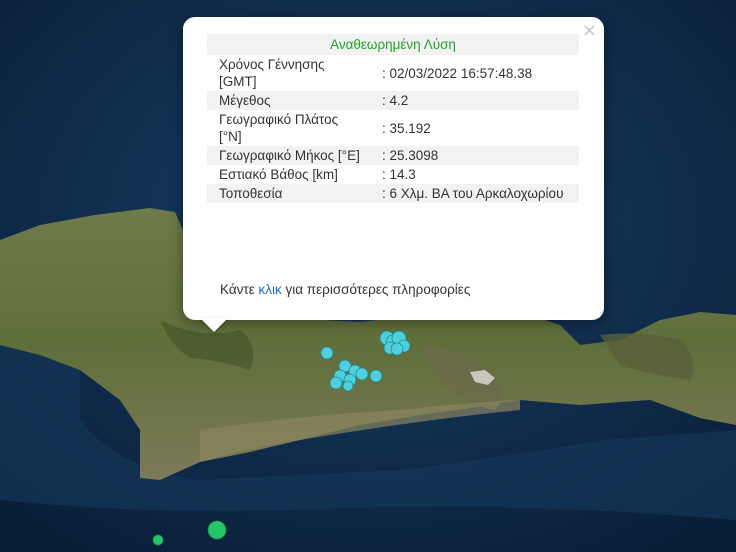 Image resolution: width=736 pixels, height=552 pixels. I want to click on more-info-line: Κάντε κλικ για περισσότερες πληροφορίες, so click(345, 289).